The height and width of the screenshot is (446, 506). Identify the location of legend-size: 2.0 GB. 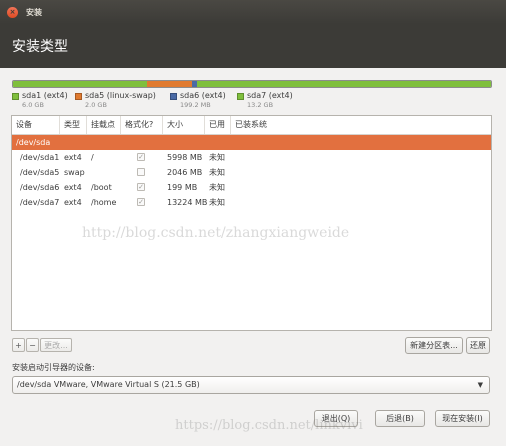
(96, 105).